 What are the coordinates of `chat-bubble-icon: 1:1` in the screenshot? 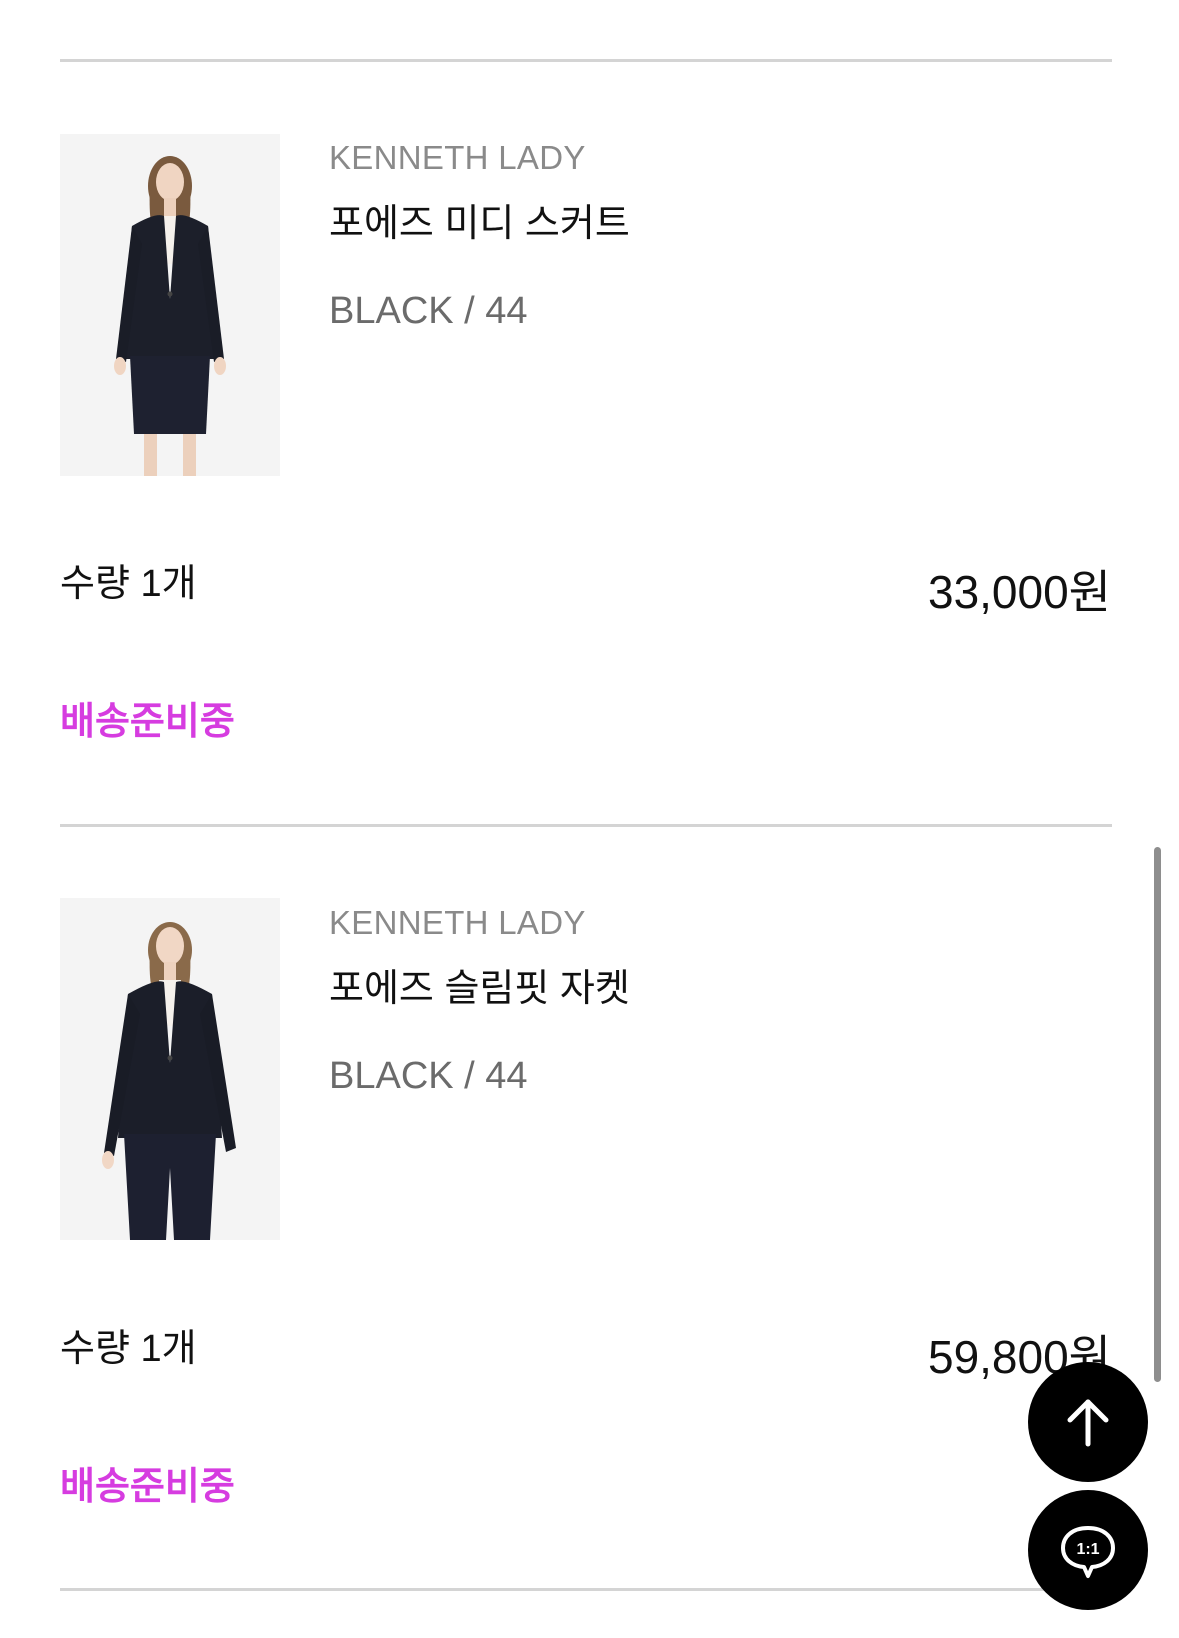 It's located at (1088, 1552).